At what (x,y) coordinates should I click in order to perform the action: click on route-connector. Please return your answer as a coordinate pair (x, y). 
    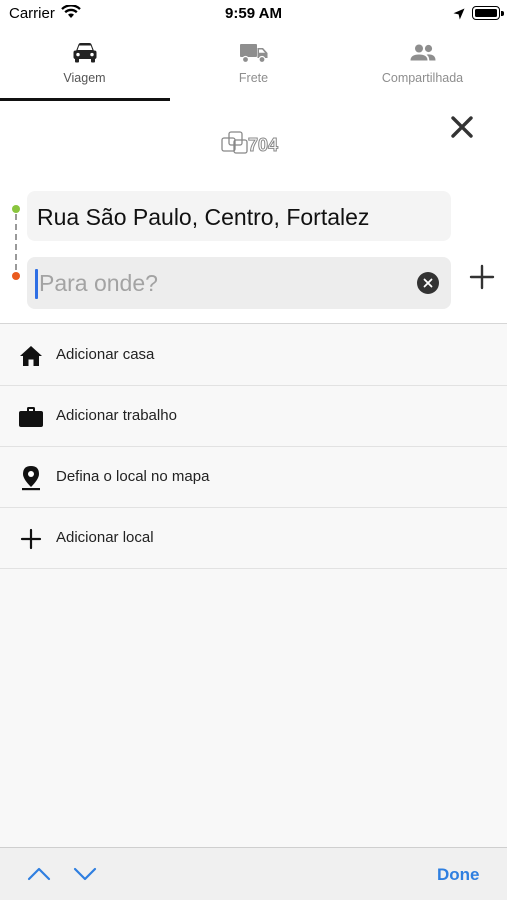
    Looking at the image, I should click on (16, 242).